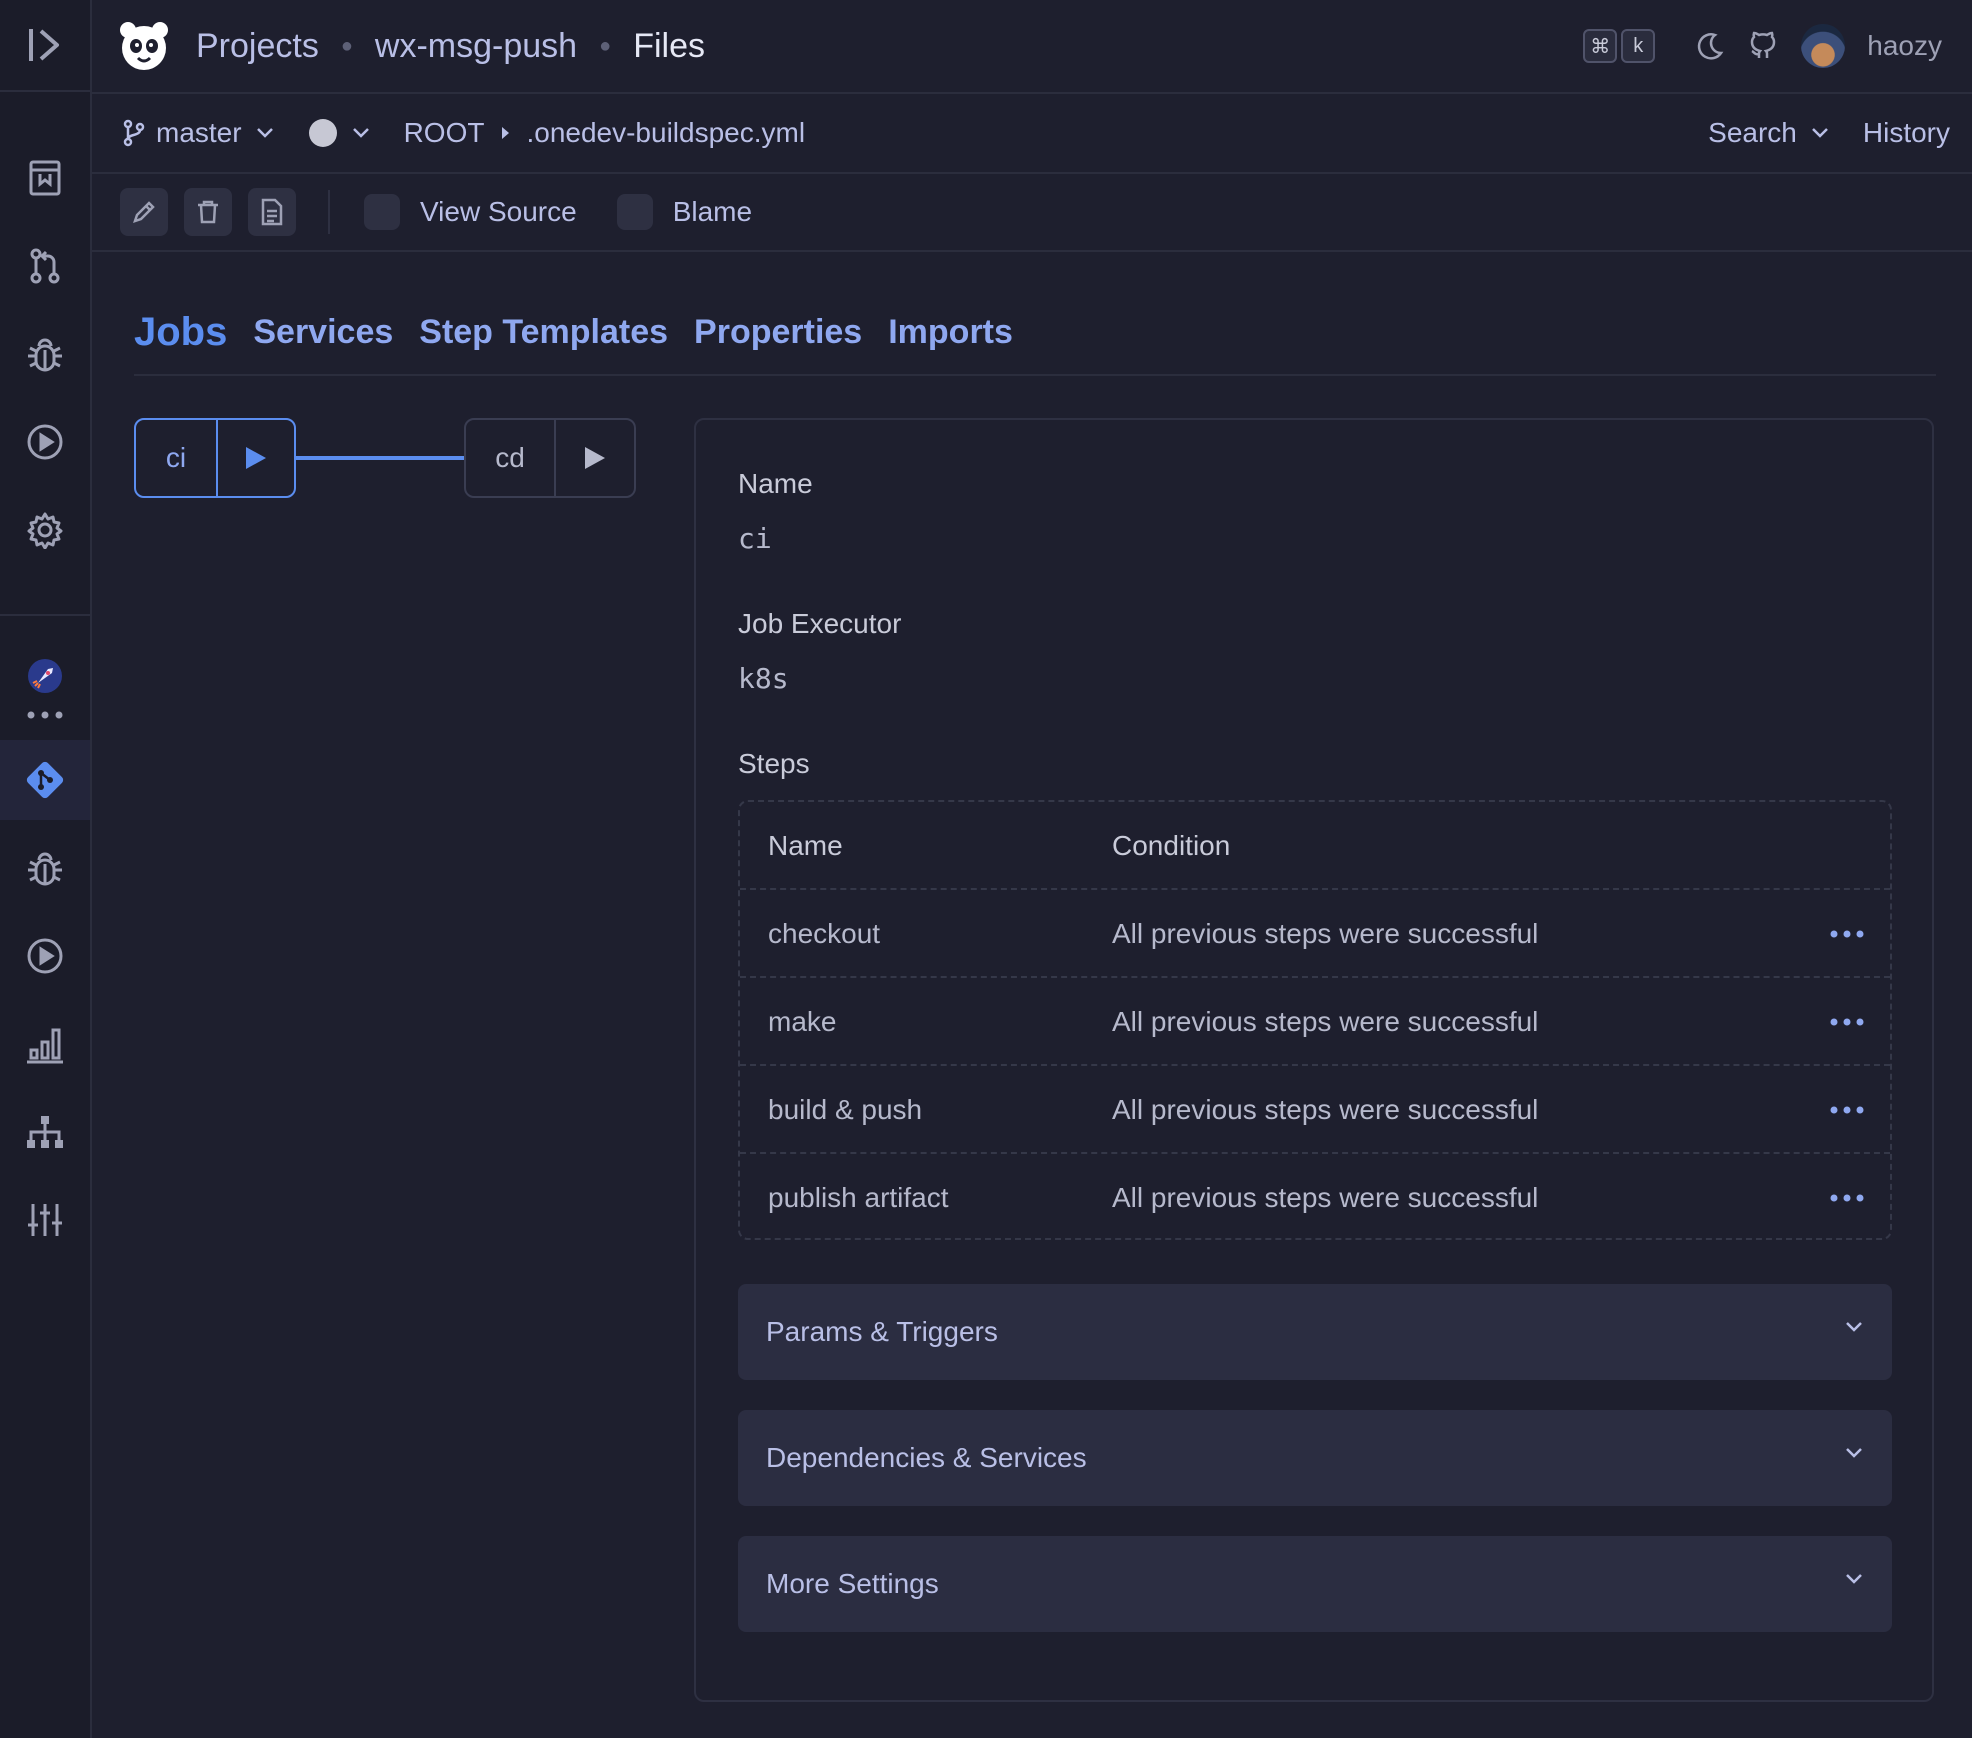 This screenshot has height=1738, width=1972. I want to click on job-node-cd: cd, so click(550, 458).